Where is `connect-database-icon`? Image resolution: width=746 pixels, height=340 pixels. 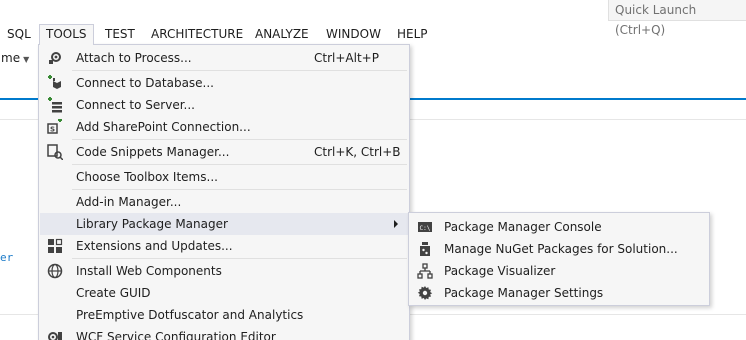 connect-database-icon is located at coordinates (55, 83).